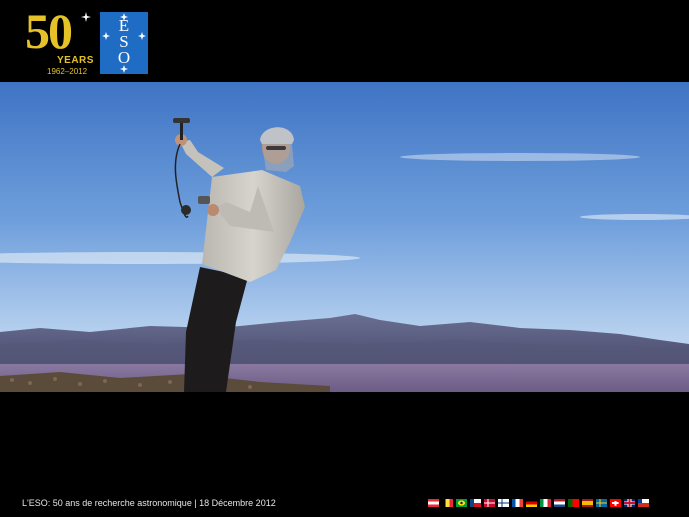 The image size is (689, 517). Describe the element at coordinates (475, 503) in the screenshot. I see `flag-czech-republic-icon` at that location.